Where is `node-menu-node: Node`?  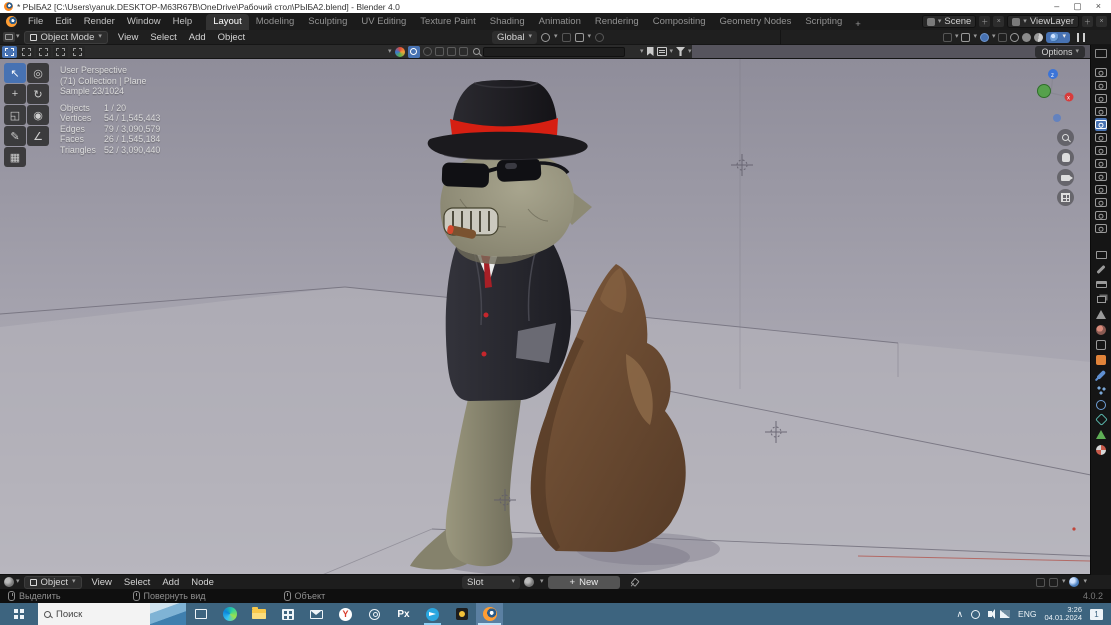
node-menu-node: Node is located at coordinates (202, 582).